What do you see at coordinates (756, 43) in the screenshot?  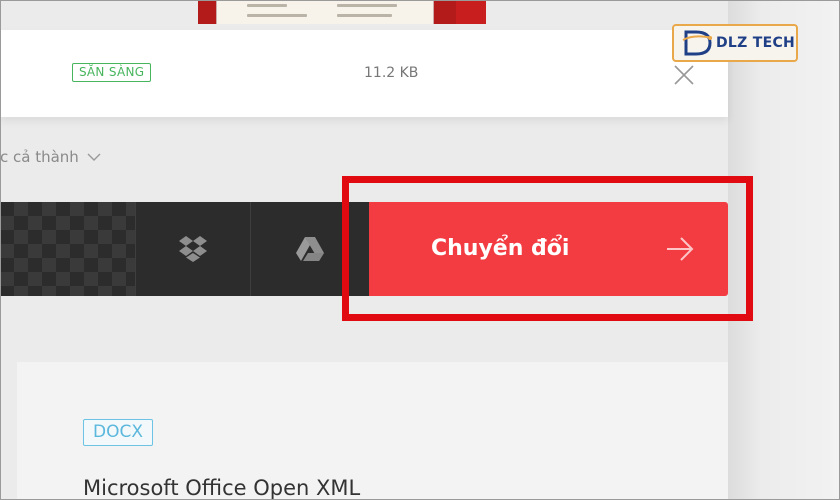 I see `watermark-text: DLZ TECH` at bounding box center [756, 43].